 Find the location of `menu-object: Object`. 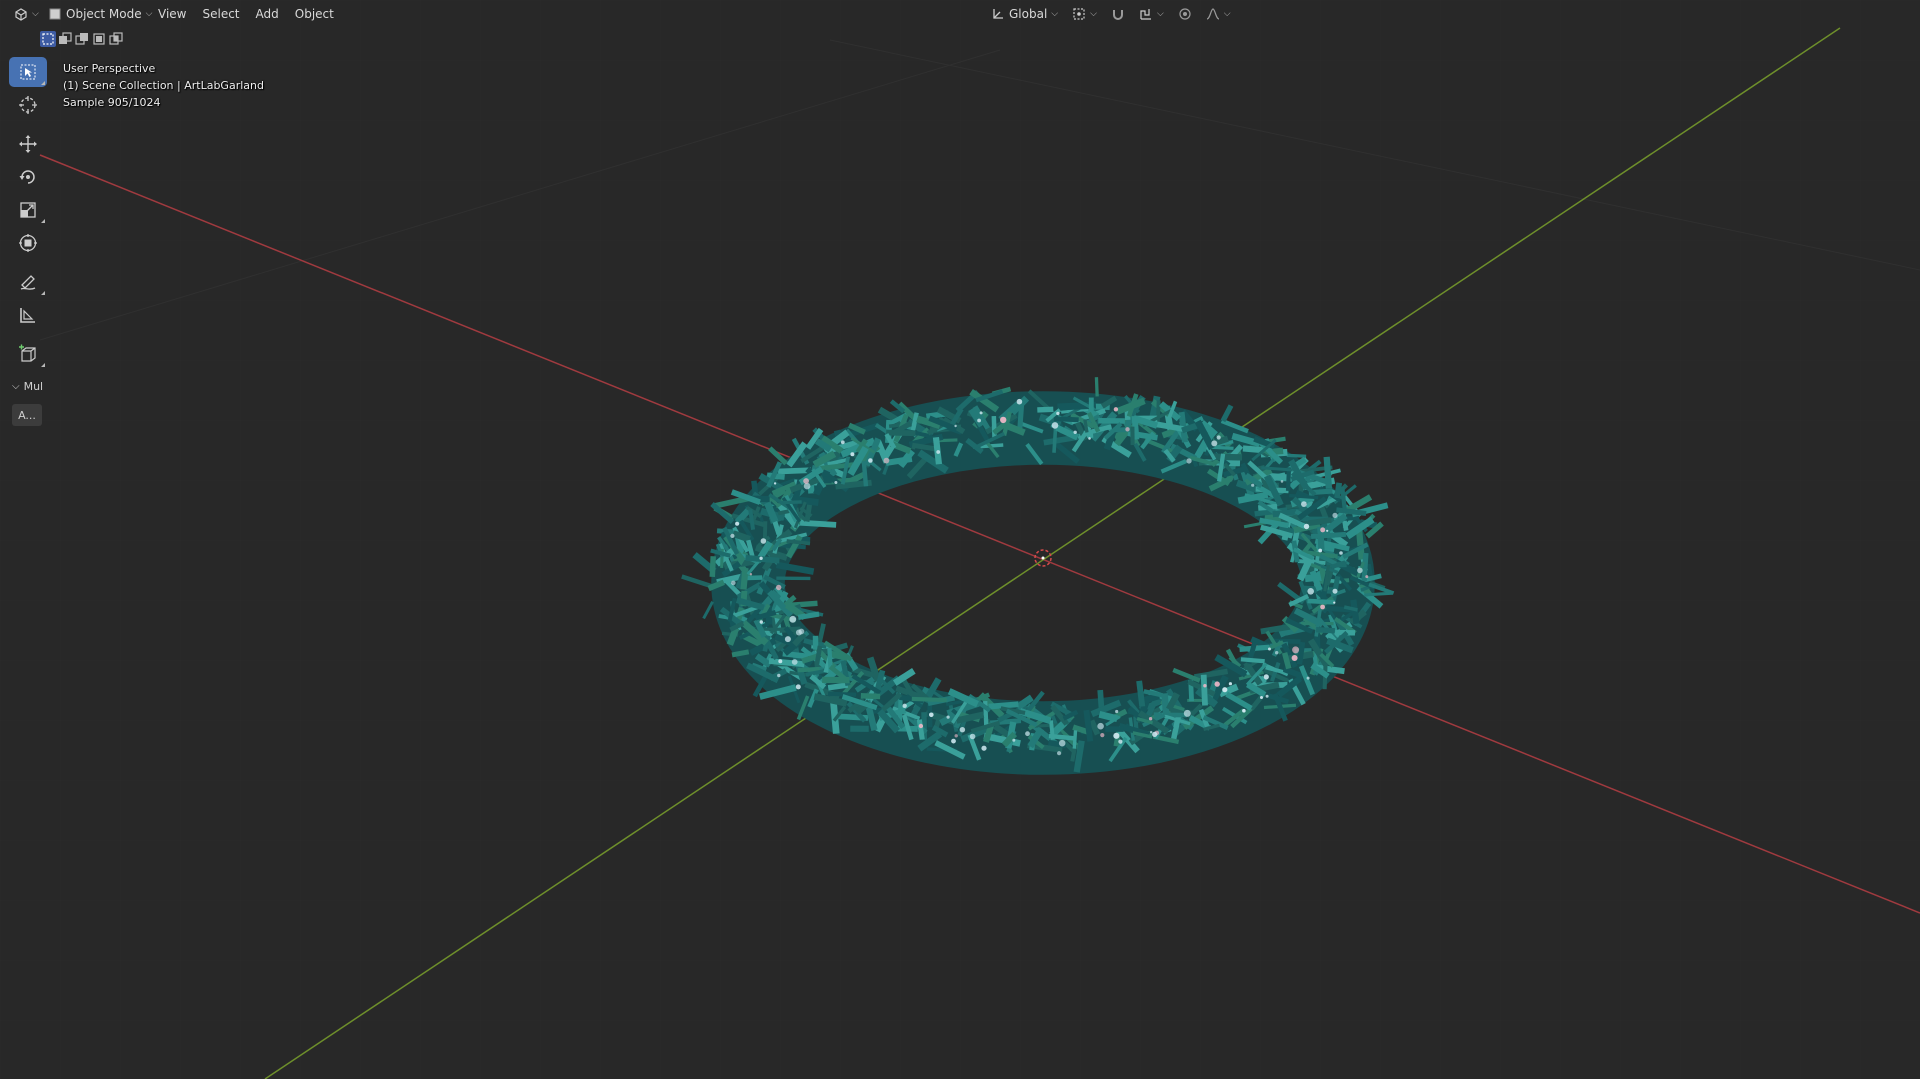

menu-object: Object is located at coordinates (314, 14).